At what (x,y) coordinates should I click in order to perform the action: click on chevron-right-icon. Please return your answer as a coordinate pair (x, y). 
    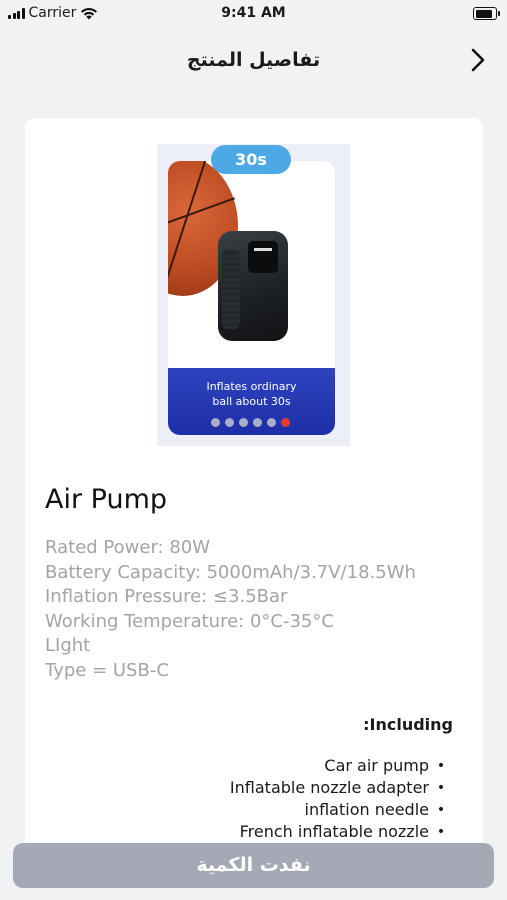
    Looking at the image, I should click on (478, 60).